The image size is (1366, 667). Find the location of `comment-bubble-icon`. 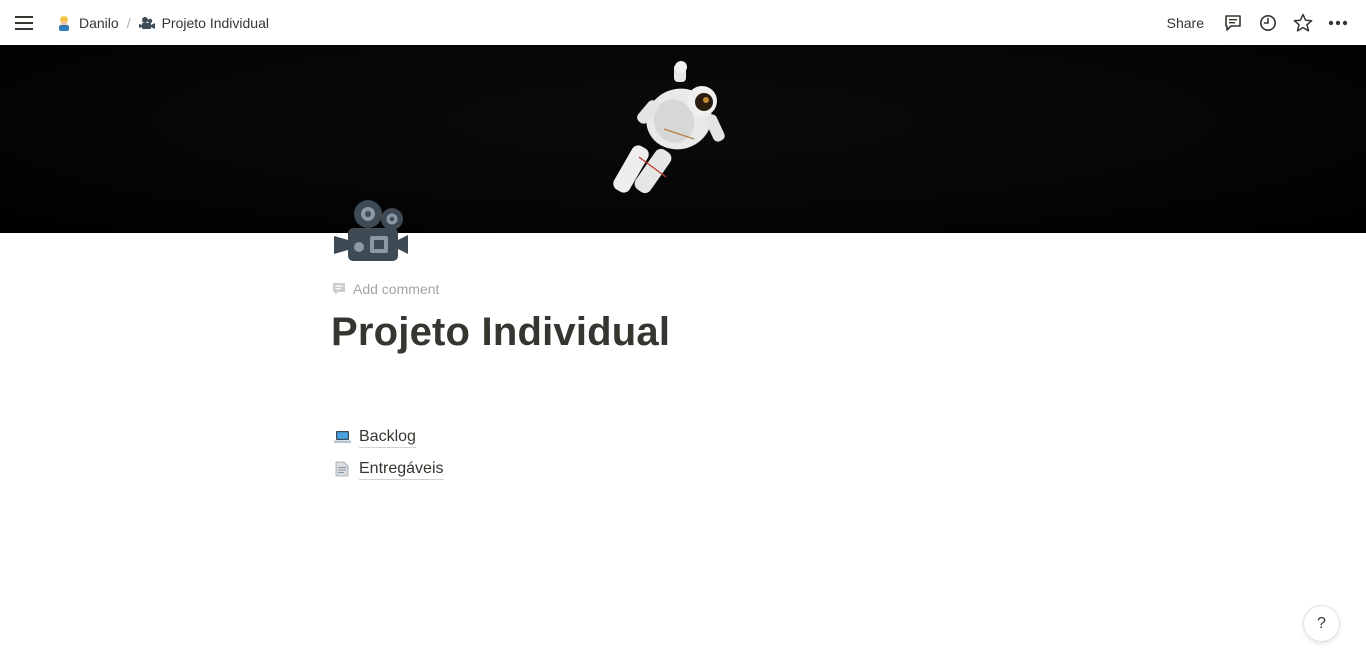

comment-bubble-icon is located at coordinates (339, 289).